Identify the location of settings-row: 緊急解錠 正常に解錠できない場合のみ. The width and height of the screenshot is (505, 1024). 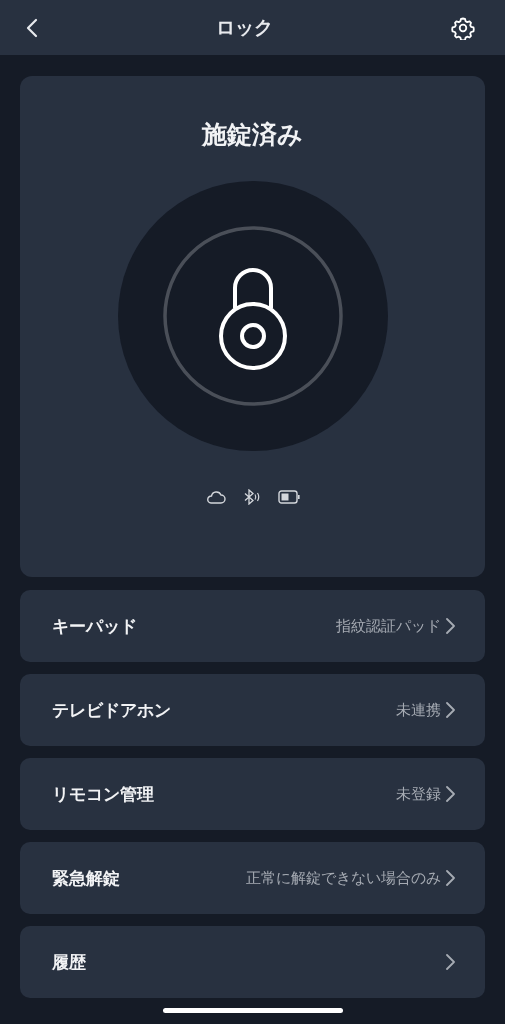
(252, 878).